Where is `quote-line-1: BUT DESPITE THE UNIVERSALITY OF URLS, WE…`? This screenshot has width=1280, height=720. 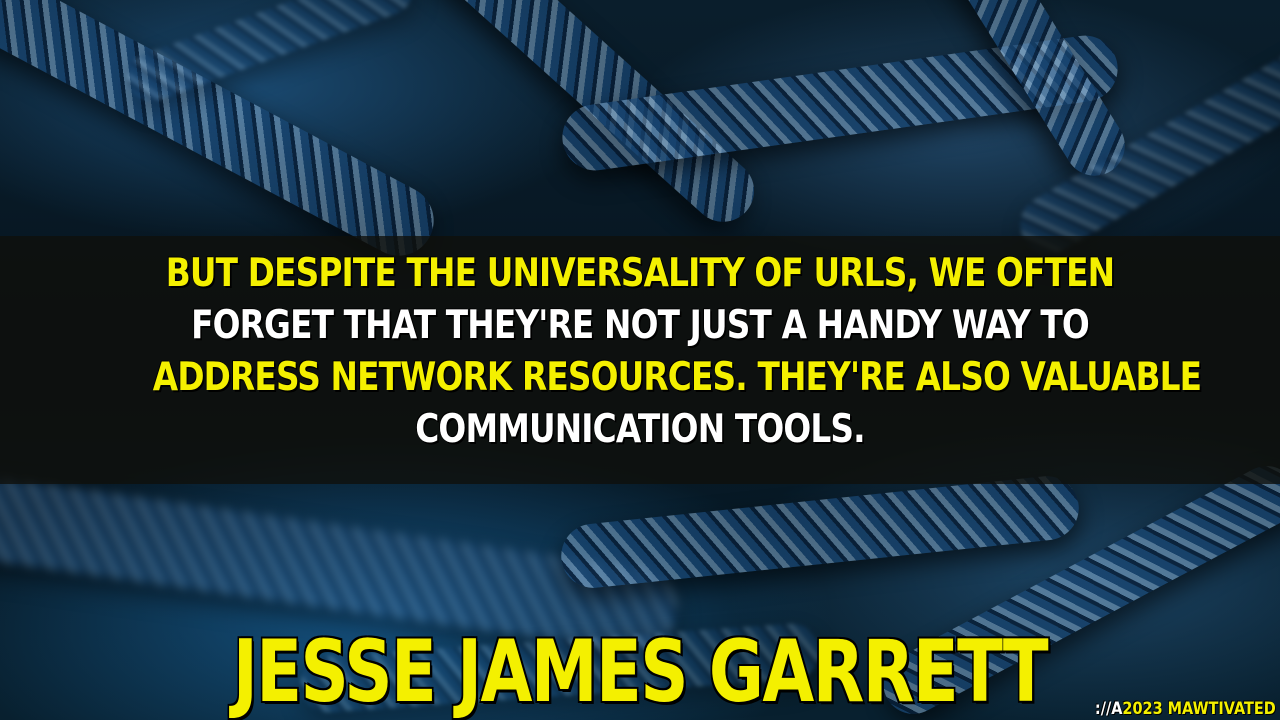 quote-line-1: BUT DESPITE THE UNIVERSALITY OF URLS, WE… is located at coordinates (640, 273).